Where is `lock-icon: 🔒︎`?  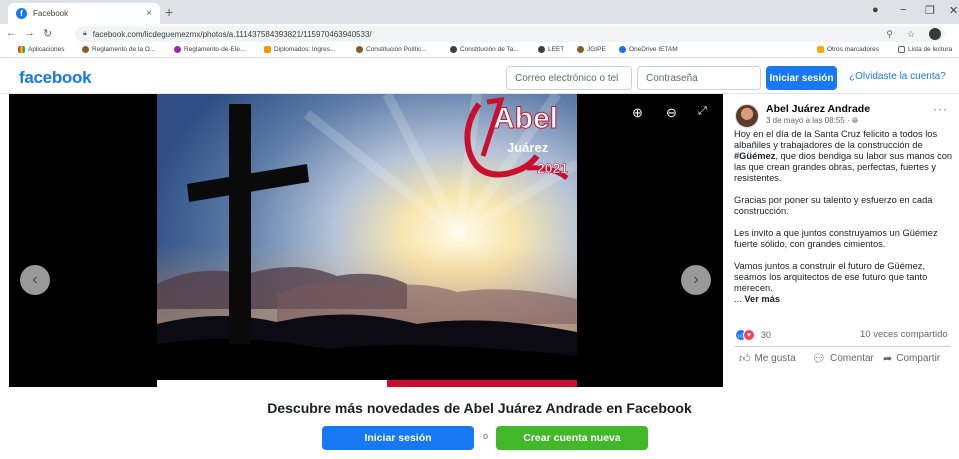
lock-icon: 🔒︎ is located at coordinates (85, 33).